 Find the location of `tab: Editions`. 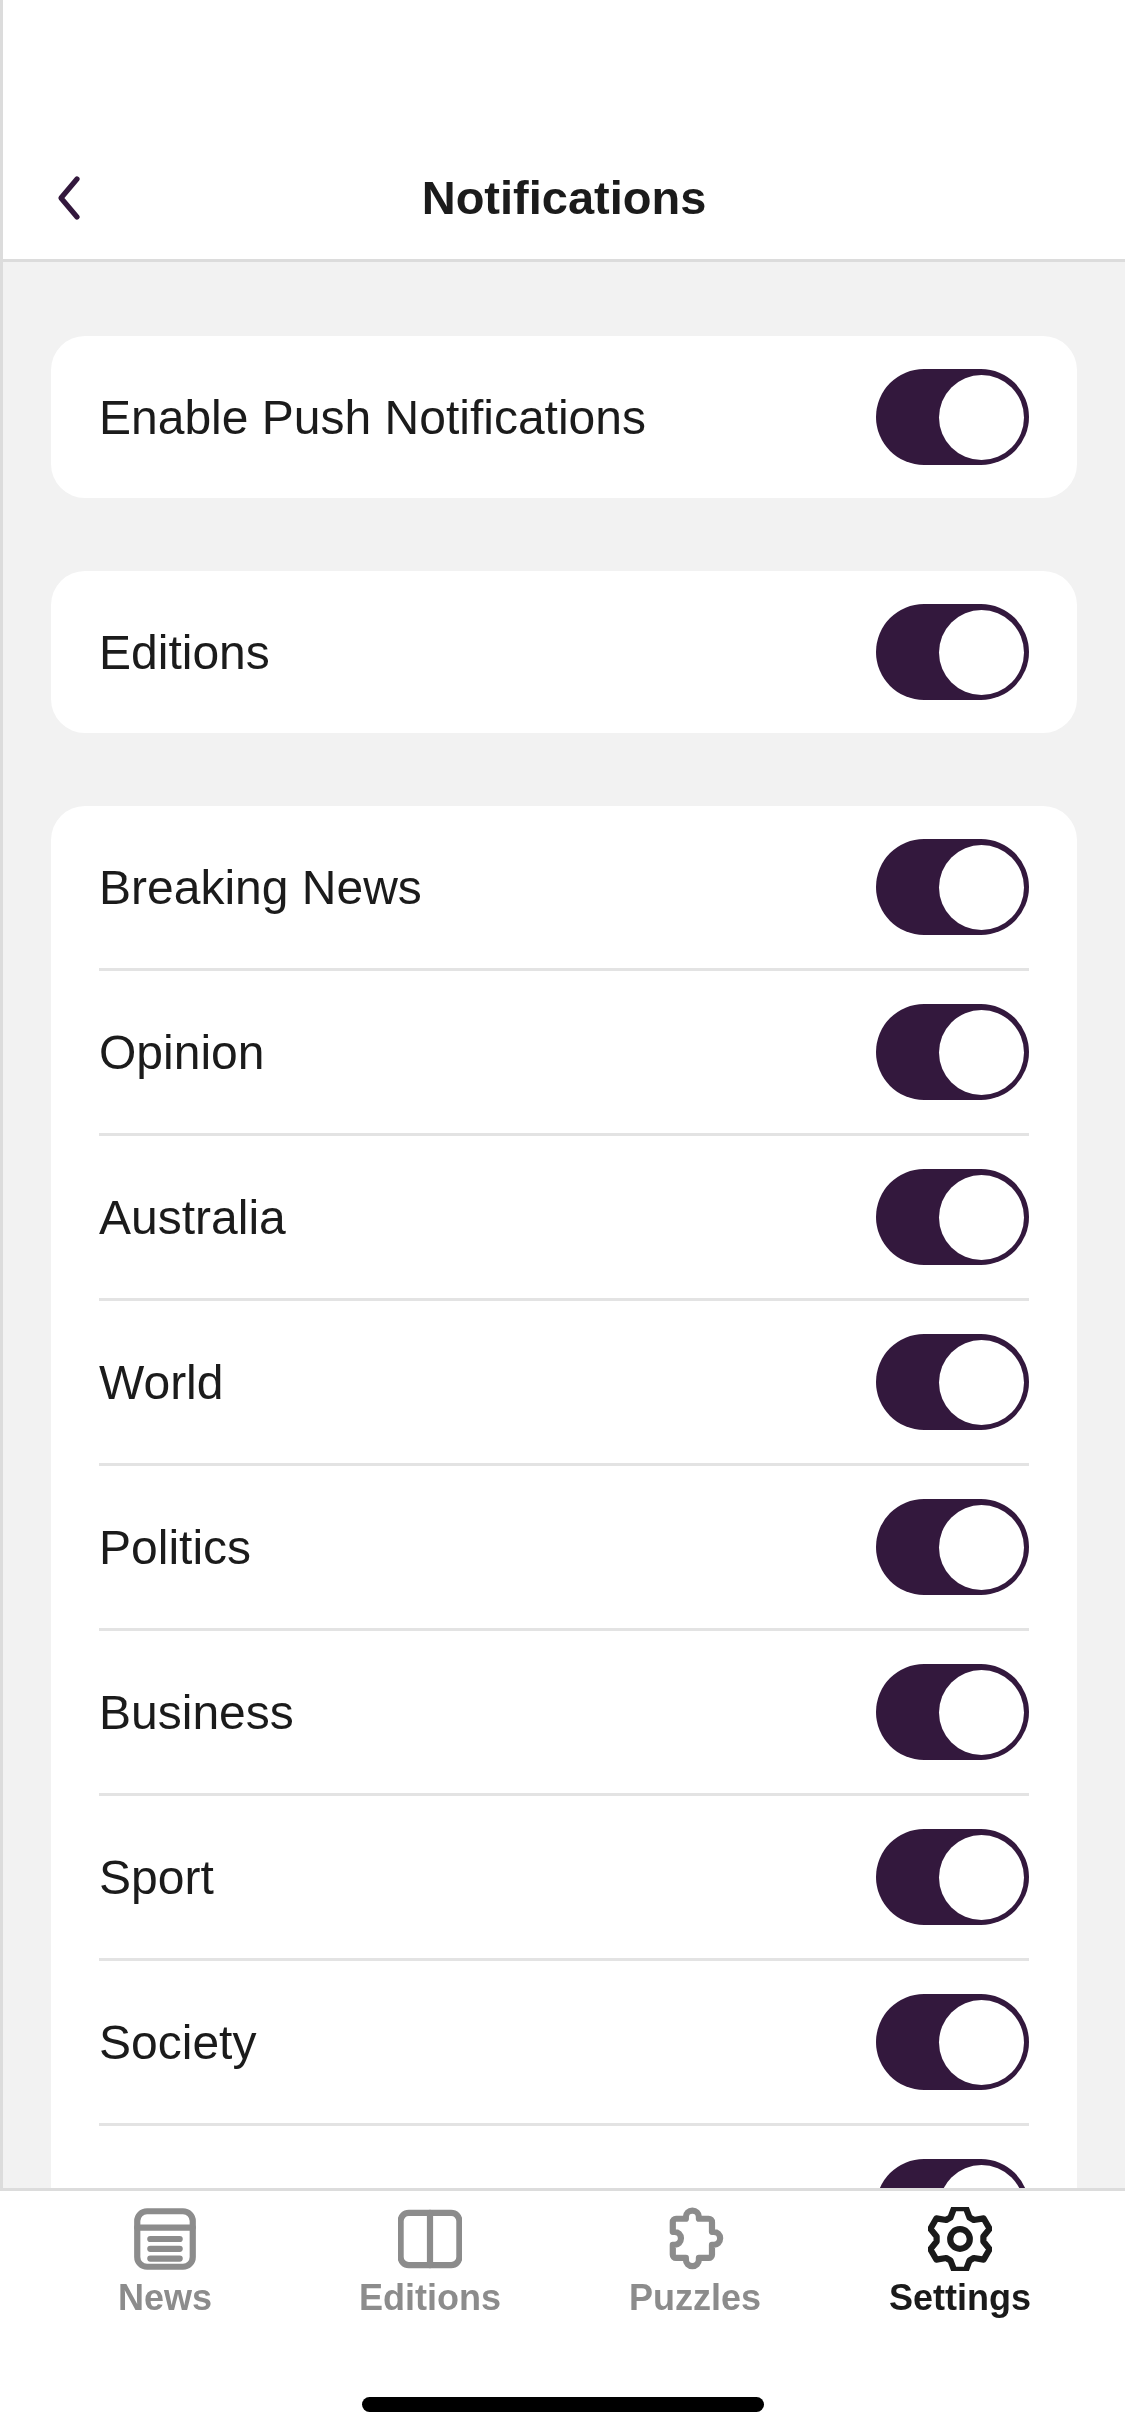

tab: Editions is located at coordinates (430, 2263).